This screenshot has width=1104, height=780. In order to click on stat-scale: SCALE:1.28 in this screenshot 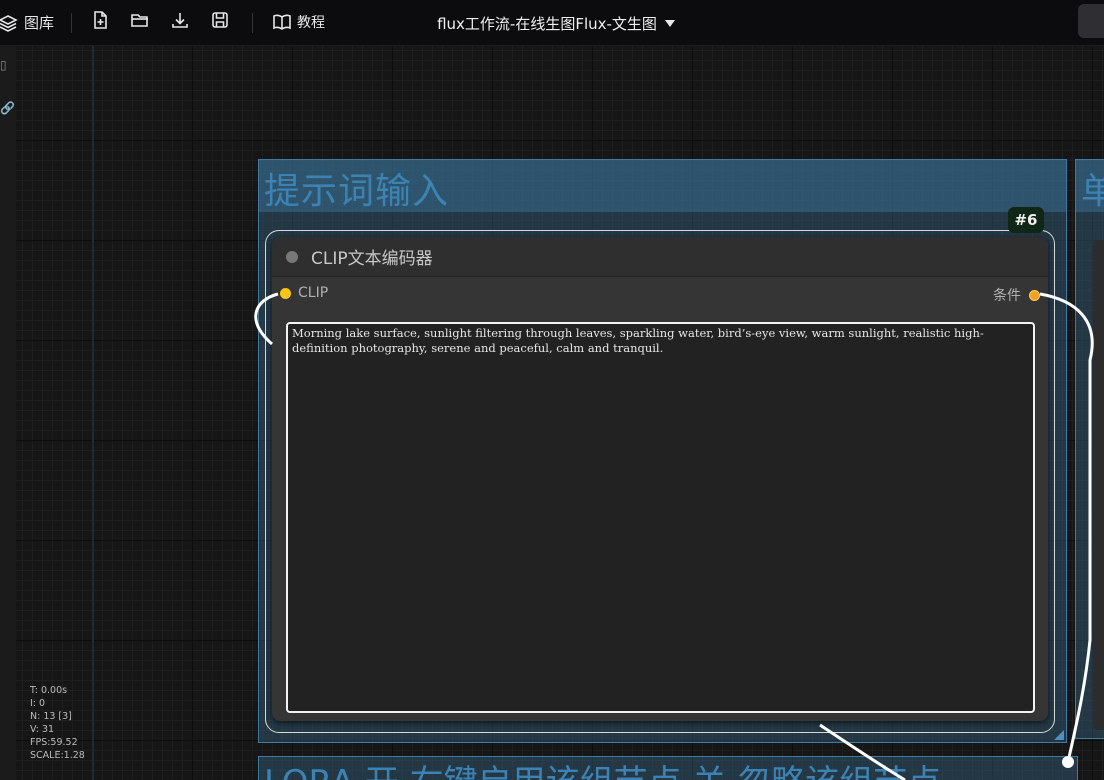, I will do `click(57, 755)`.